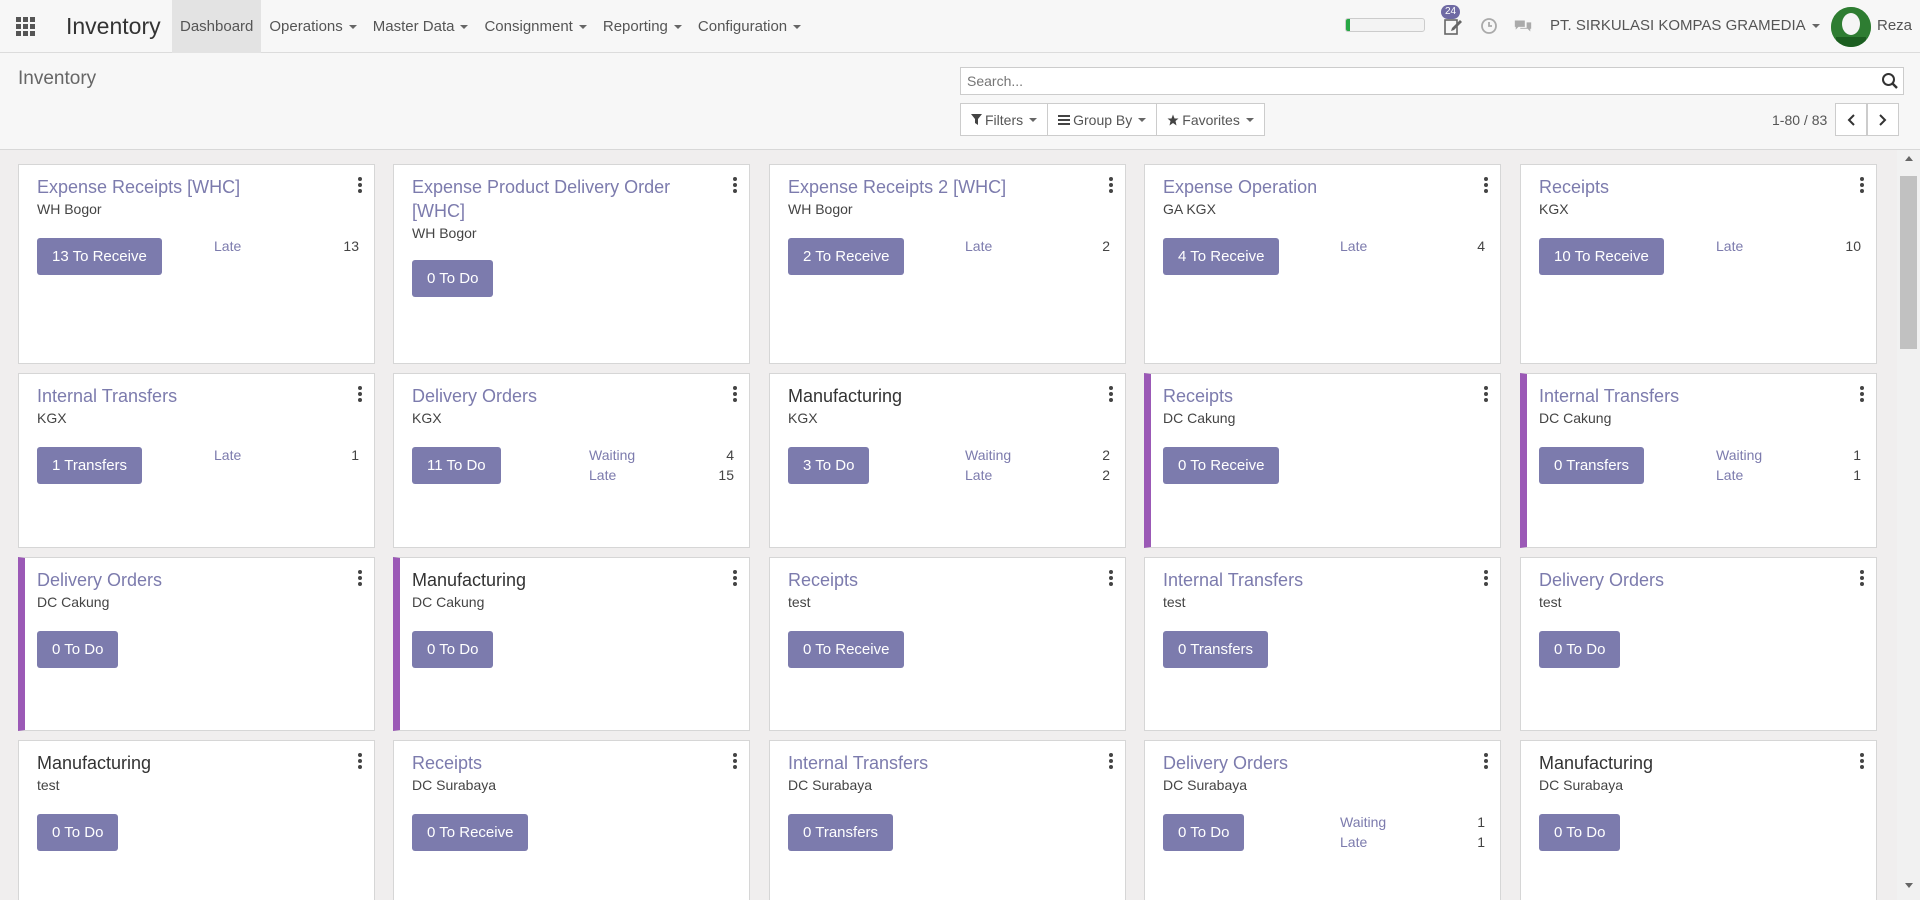  I want to click on menu-item-master-data: Master Data, so click(421, 26).